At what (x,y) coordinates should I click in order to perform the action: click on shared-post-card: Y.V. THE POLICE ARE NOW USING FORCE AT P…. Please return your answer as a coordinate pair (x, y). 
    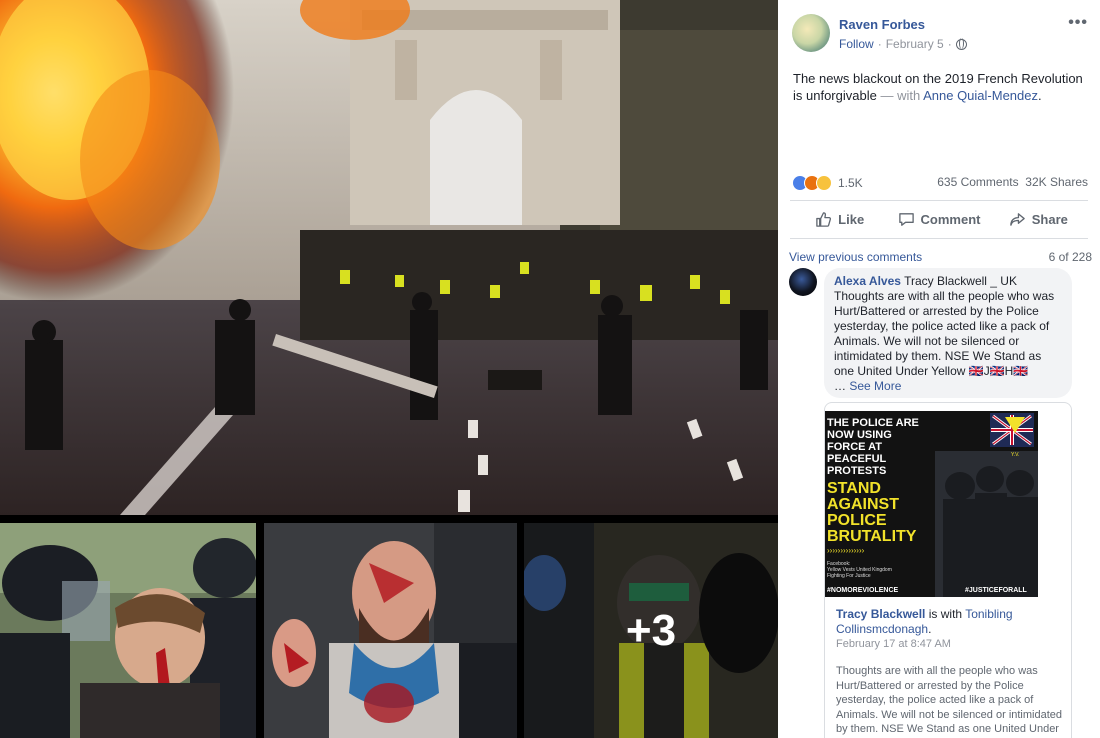
    Looking at the image, I should click on (948, 570).